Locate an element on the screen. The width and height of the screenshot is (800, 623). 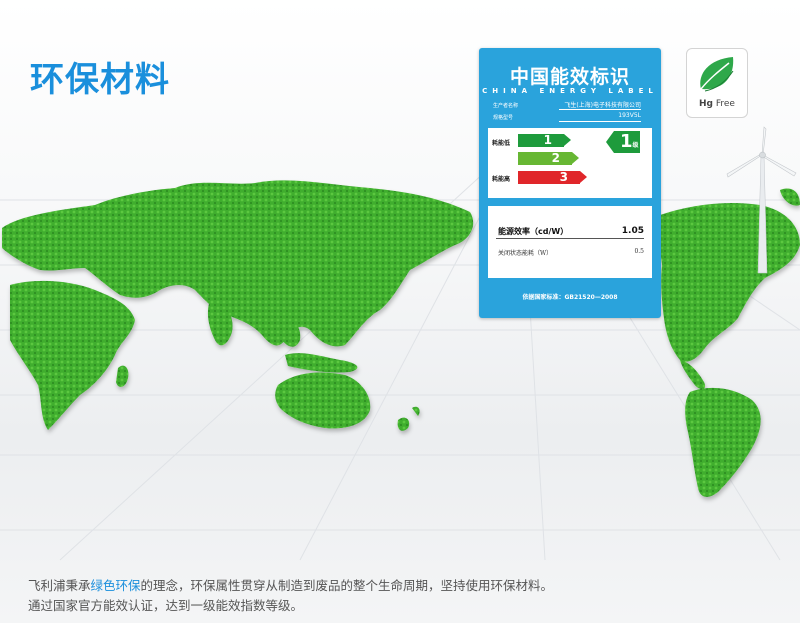
low-consumption-label: 耗能低 is located at coordinates (501, 143).